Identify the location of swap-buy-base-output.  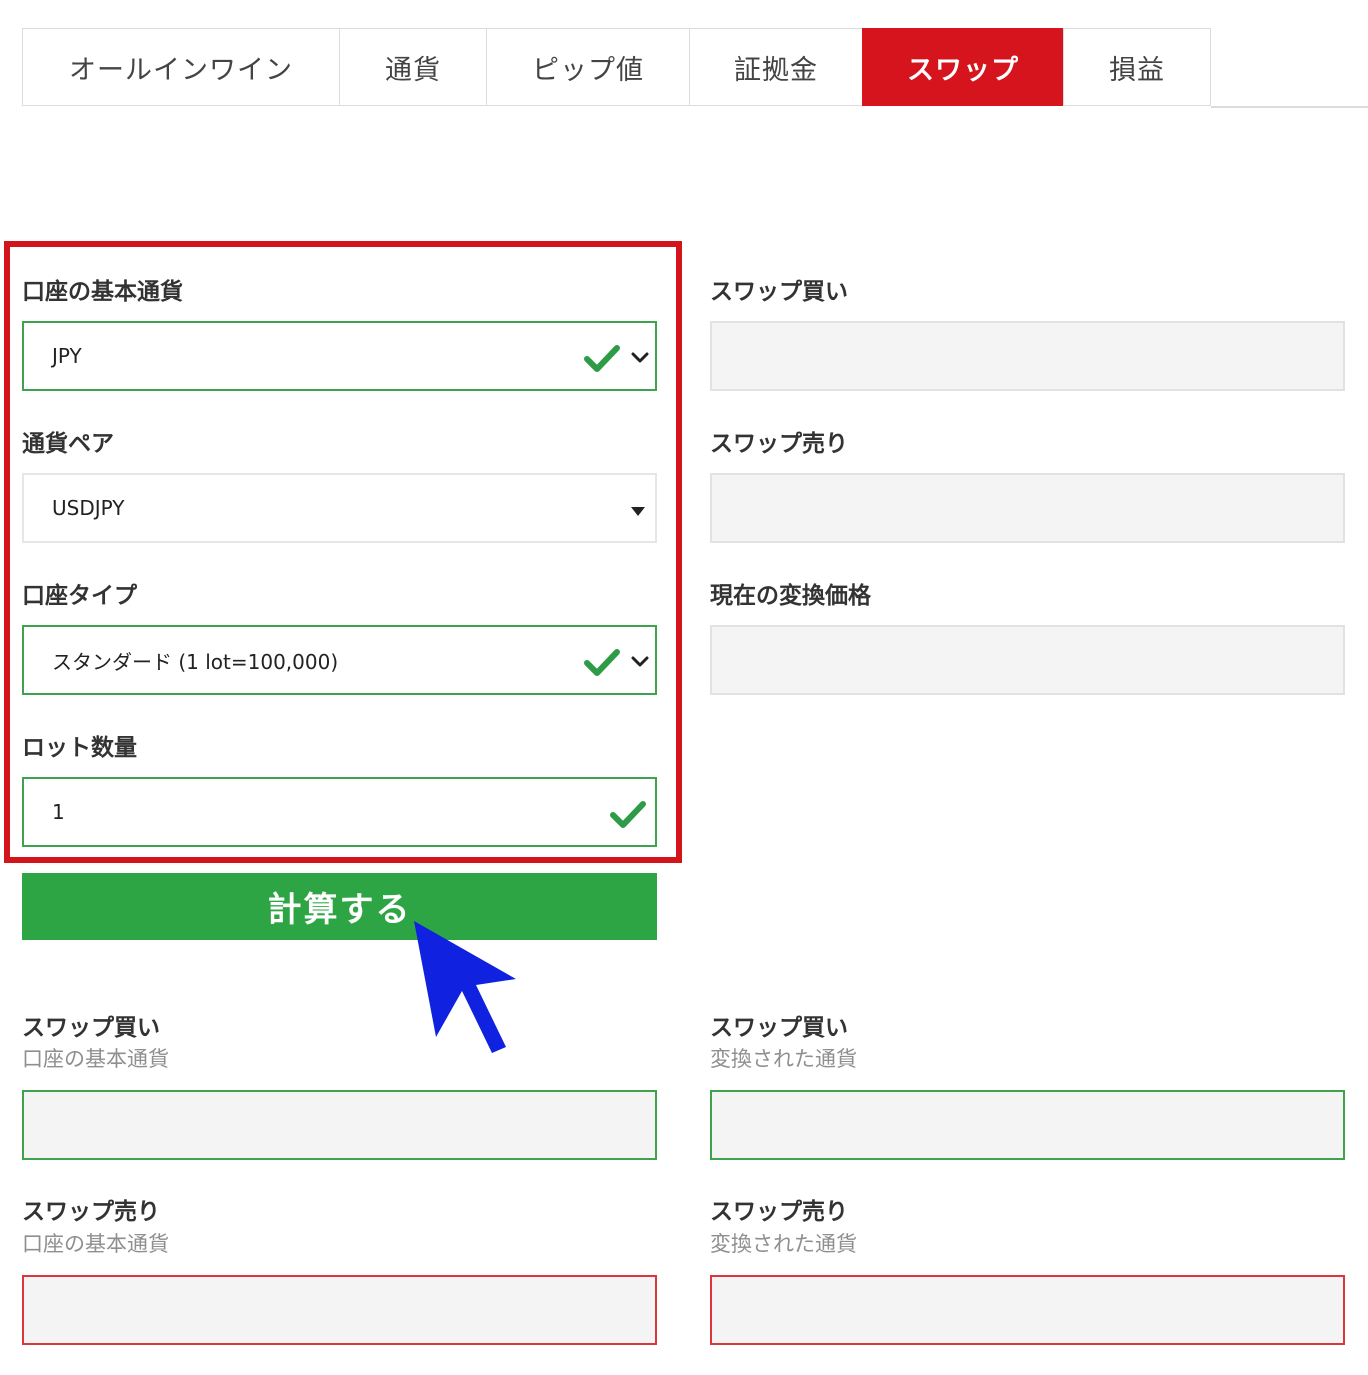
(339, 1125).